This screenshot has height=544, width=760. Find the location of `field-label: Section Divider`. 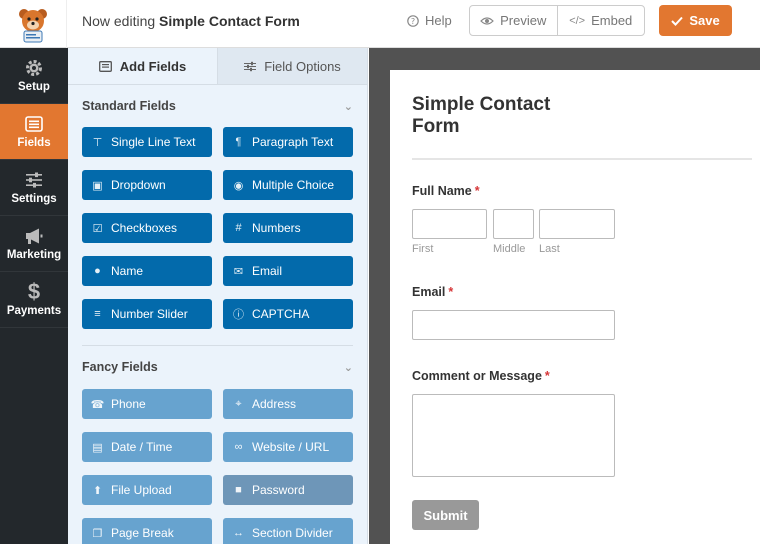

field-label: Section Divider is located at coordinates (292, 533).